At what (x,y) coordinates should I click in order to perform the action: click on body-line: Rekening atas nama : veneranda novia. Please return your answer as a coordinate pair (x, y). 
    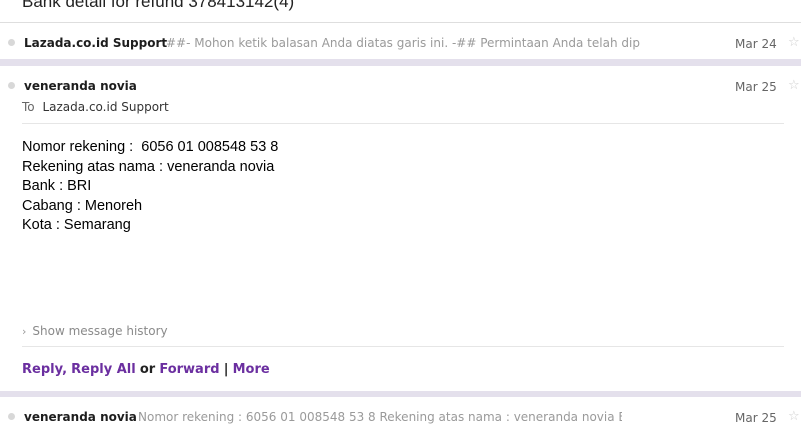
    Looking at the image, I should click on (148, 166).